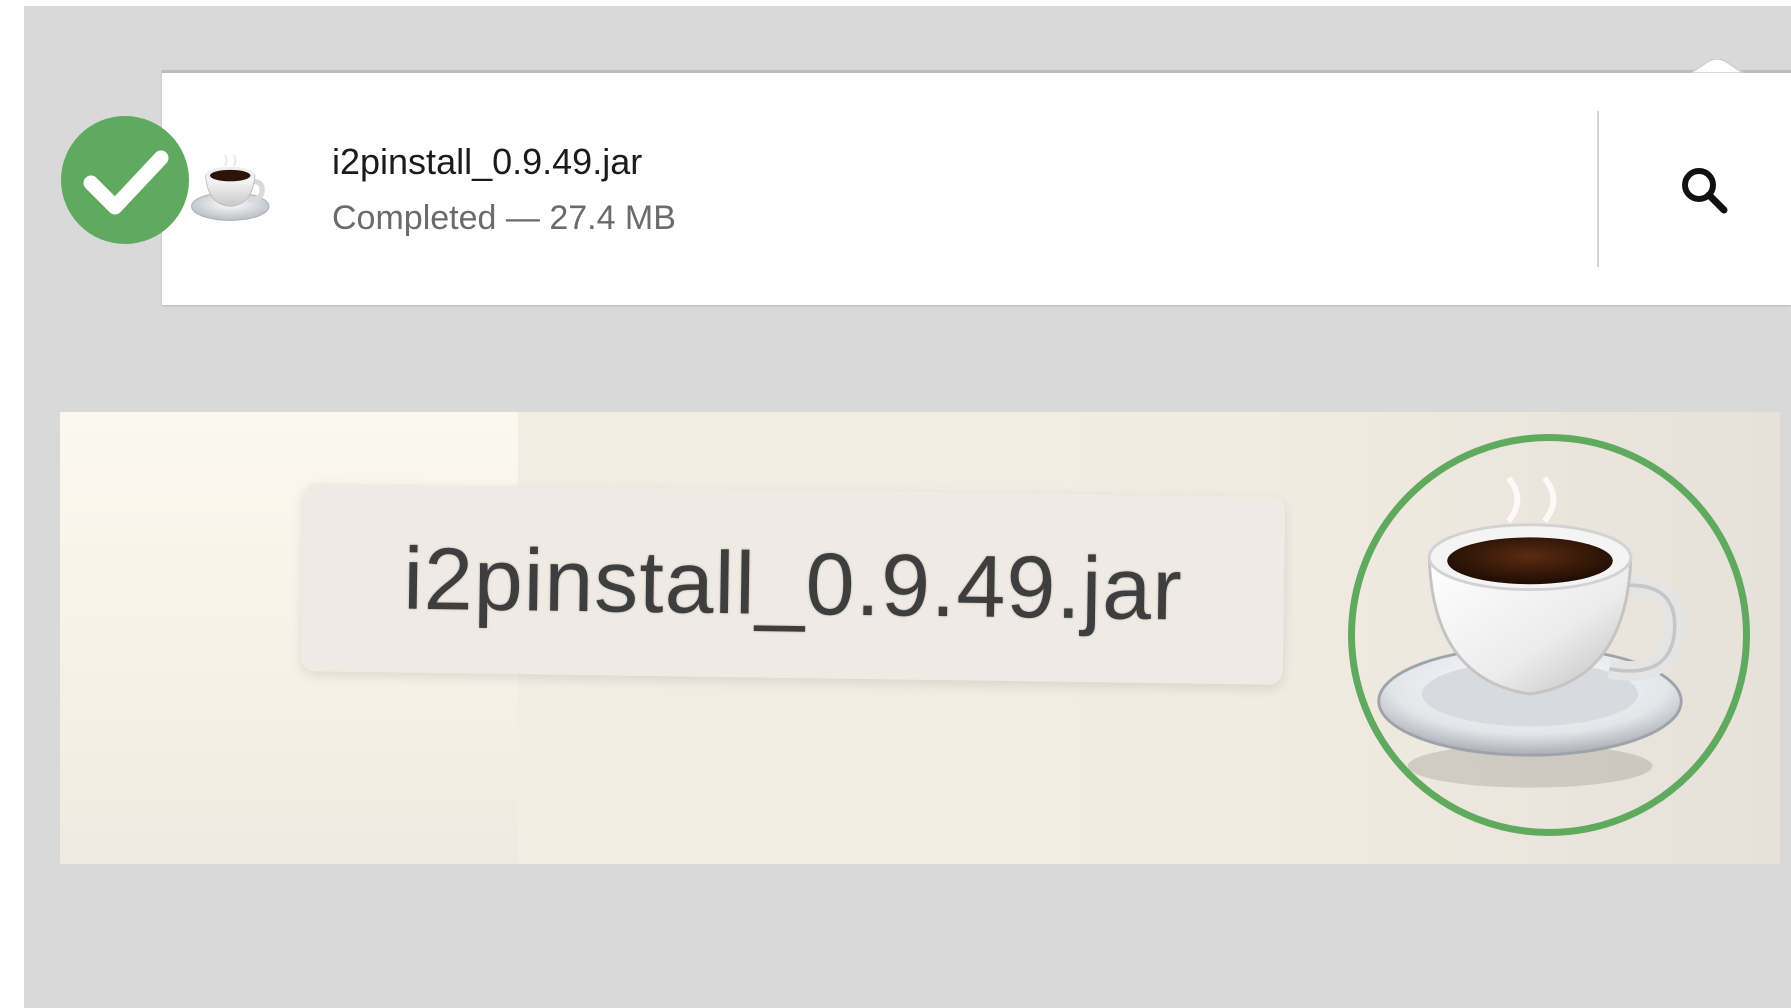 The height and width of the screenshot is (1008, 1791). What do you see at coordinates (487, 161) in the screenshot?
I see `download-file-name: i2pinstall_0.9.49.jar` at bounding box center [487, 161].